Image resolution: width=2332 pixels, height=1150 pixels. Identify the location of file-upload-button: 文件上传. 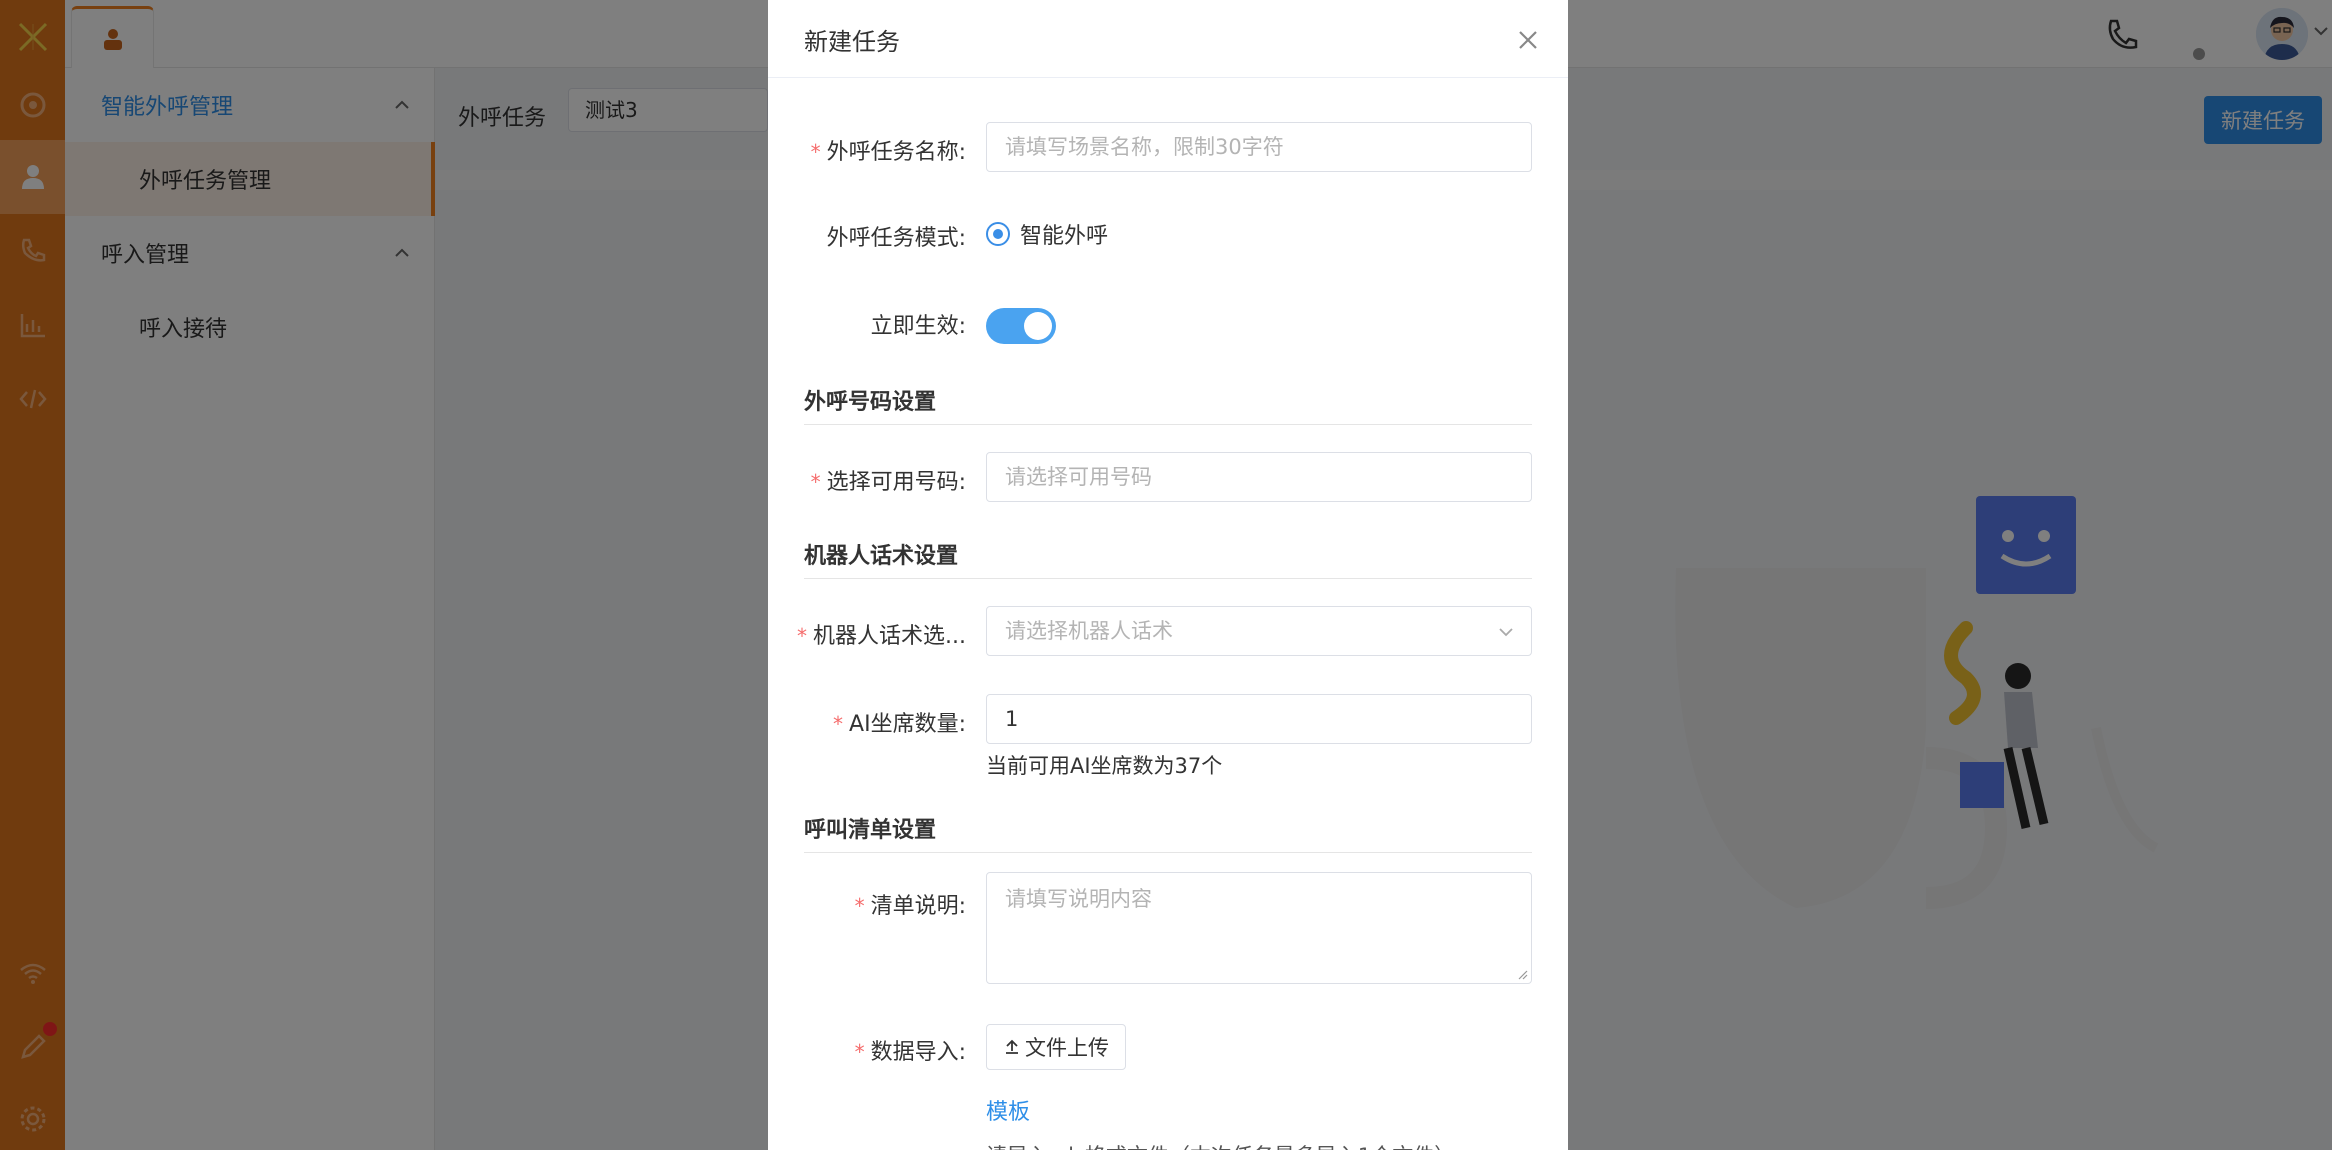
(1056, 1047).